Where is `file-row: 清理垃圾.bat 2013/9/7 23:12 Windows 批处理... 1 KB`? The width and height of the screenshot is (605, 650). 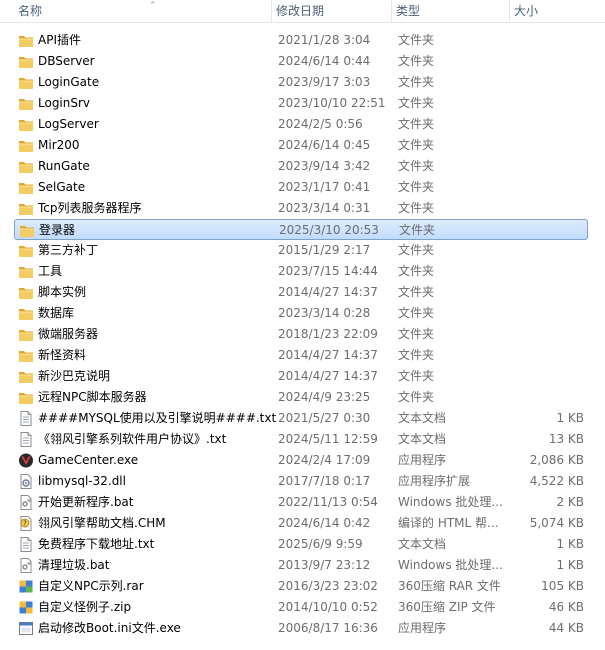
file-row: 清理垃圾.bat 2013/9/7 23:12 Windows 批处理... 1 KB is located at coordinates (301, 565).